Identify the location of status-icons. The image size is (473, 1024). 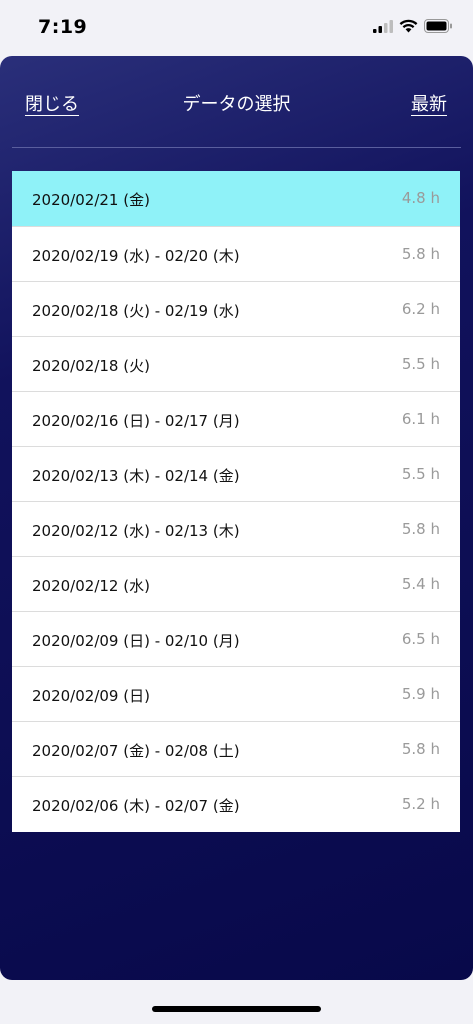
(413, 26).